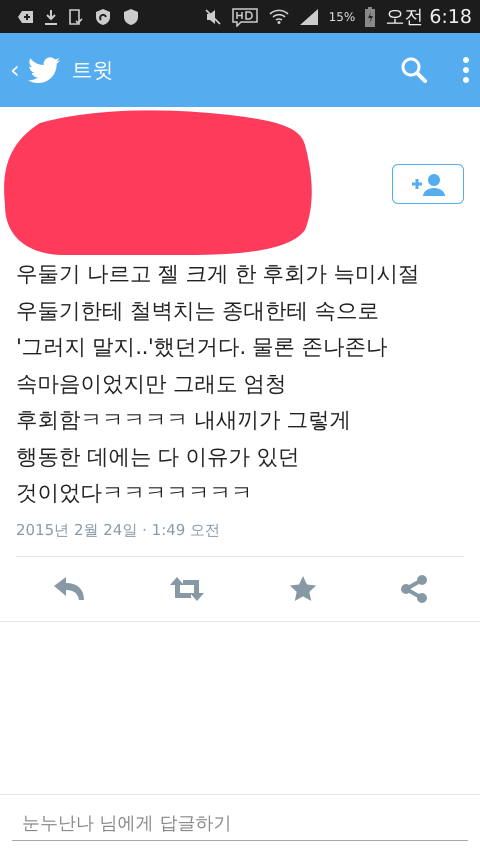  What do you see at coordinates (44, 70) in the screenshot?
I see `bird-logo-icon` at bounding box center [44, 70].